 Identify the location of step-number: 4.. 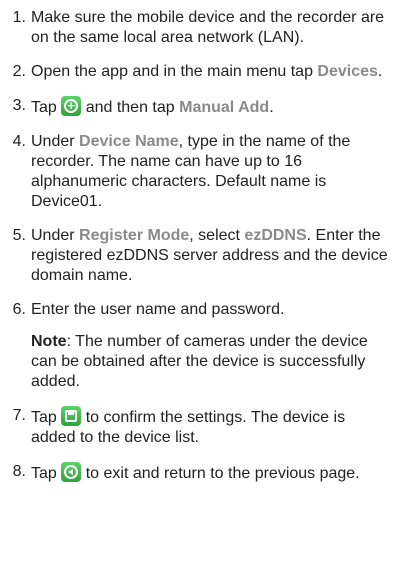
(19, 141).